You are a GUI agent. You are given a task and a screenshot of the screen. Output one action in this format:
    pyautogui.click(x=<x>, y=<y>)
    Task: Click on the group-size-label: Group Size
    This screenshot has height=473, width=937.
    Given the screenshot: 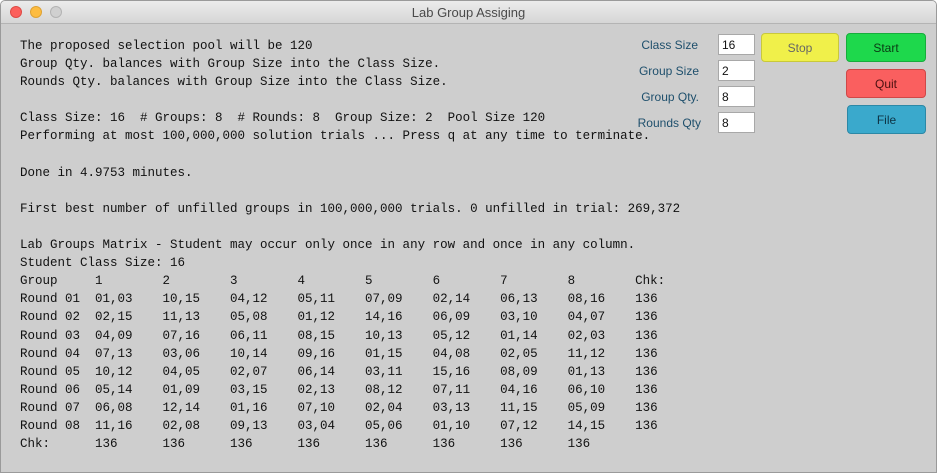 What is the action you would take?
    pyautogui.click(x=668, y=71)
    